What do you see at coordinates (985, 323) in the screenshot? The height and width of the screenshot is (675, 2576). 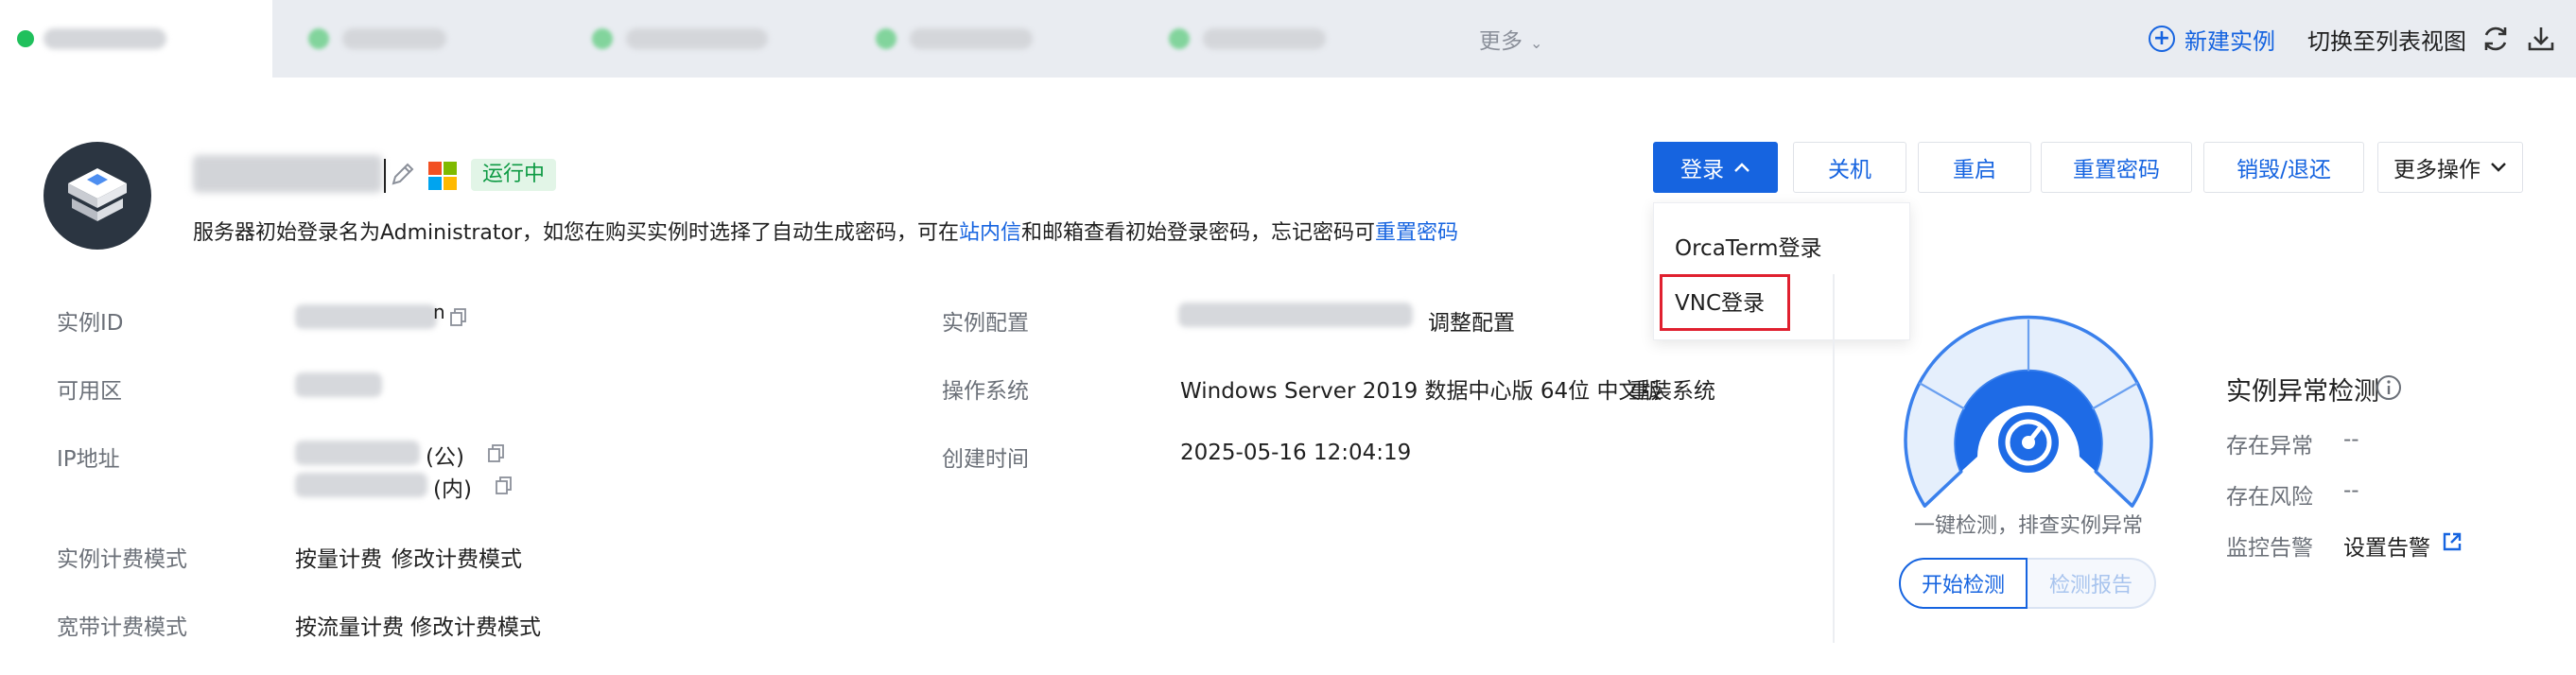 I see `instance-config-label: 实例配置` at bounding box center [985, 323].